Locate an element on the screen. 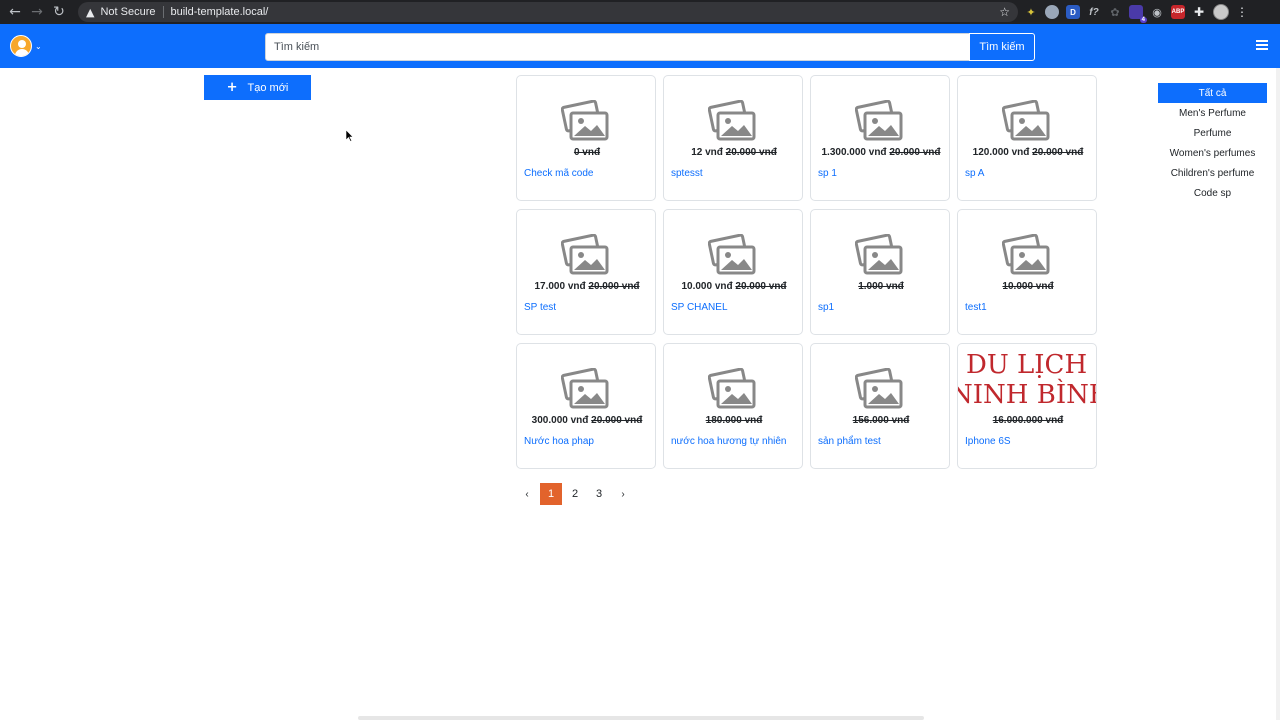 The height and width of the screenshot is (720, 1280). product-price-row: 180.000 vnđ is located at coordinates (733, 420).